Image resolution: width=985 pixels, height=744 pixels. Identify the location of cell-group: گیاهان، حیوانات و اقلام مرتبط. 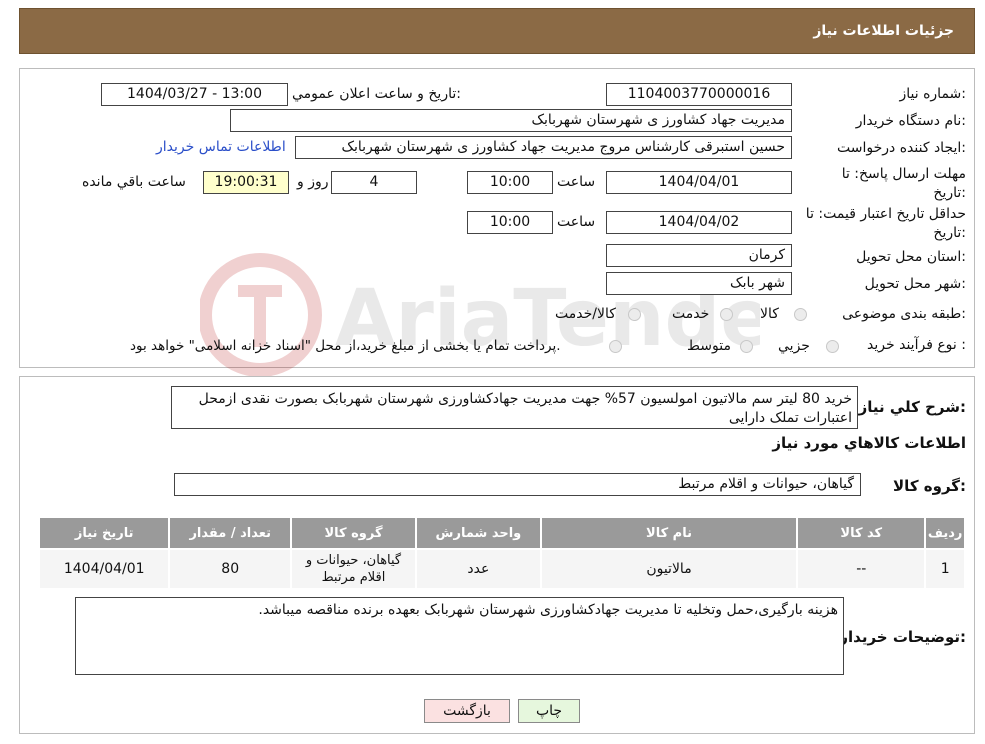
(353, 569).